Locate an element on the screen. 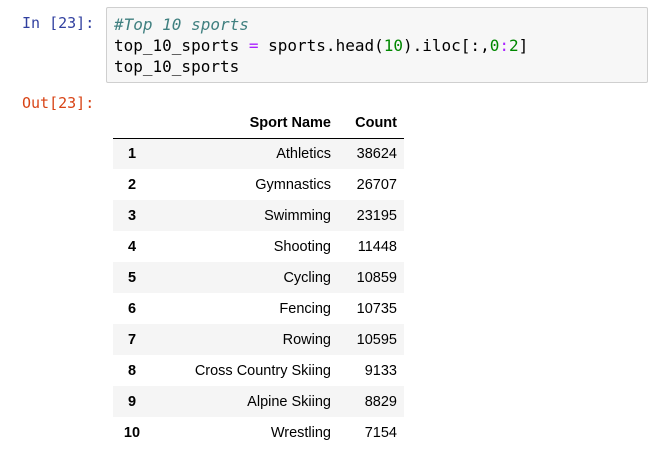  table-row: 10 Wrestling 7154 is located at coordinates (258, 432).